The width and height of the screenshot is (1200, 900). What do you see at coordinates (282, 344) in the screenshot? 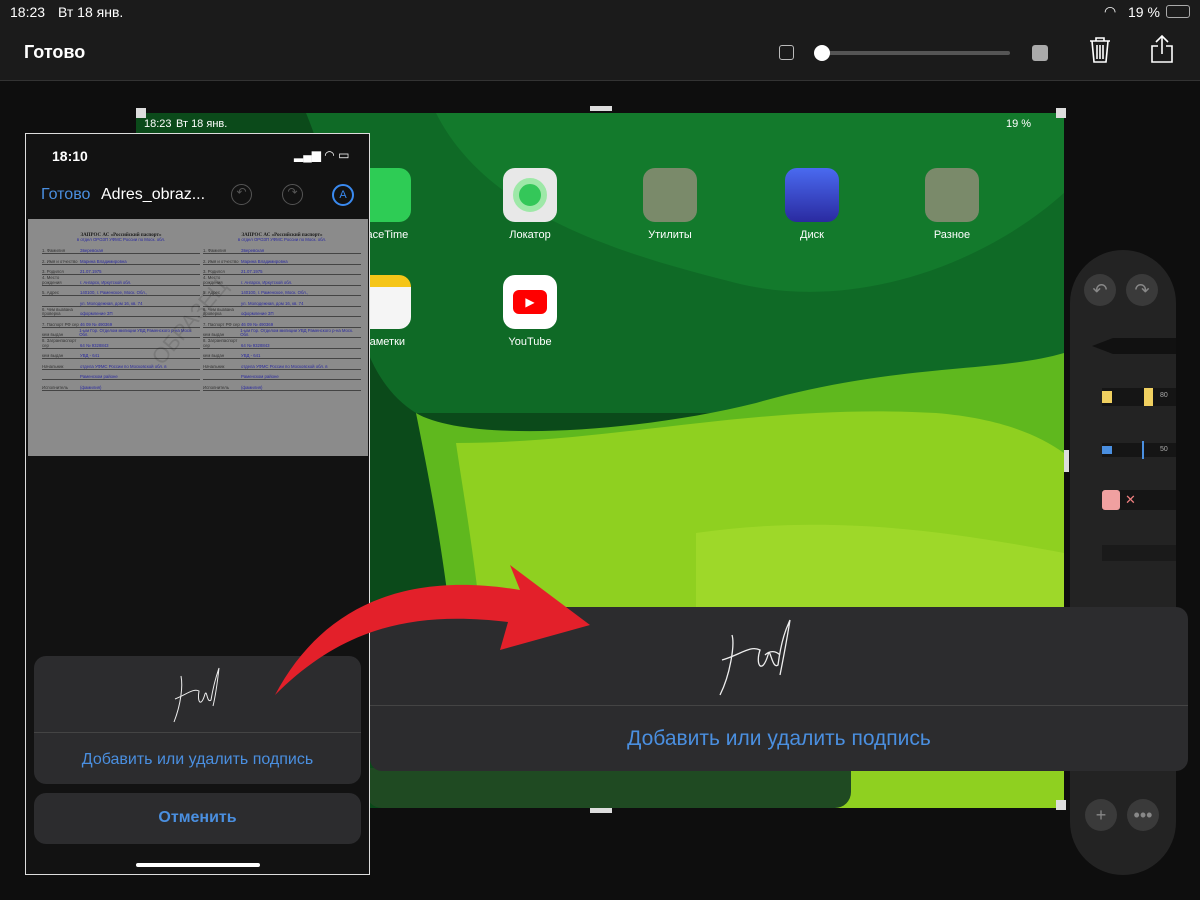
I see `doc-field: 8. Загранпаспорт сер 64 № 9328843` at bounding box center [282, 344].